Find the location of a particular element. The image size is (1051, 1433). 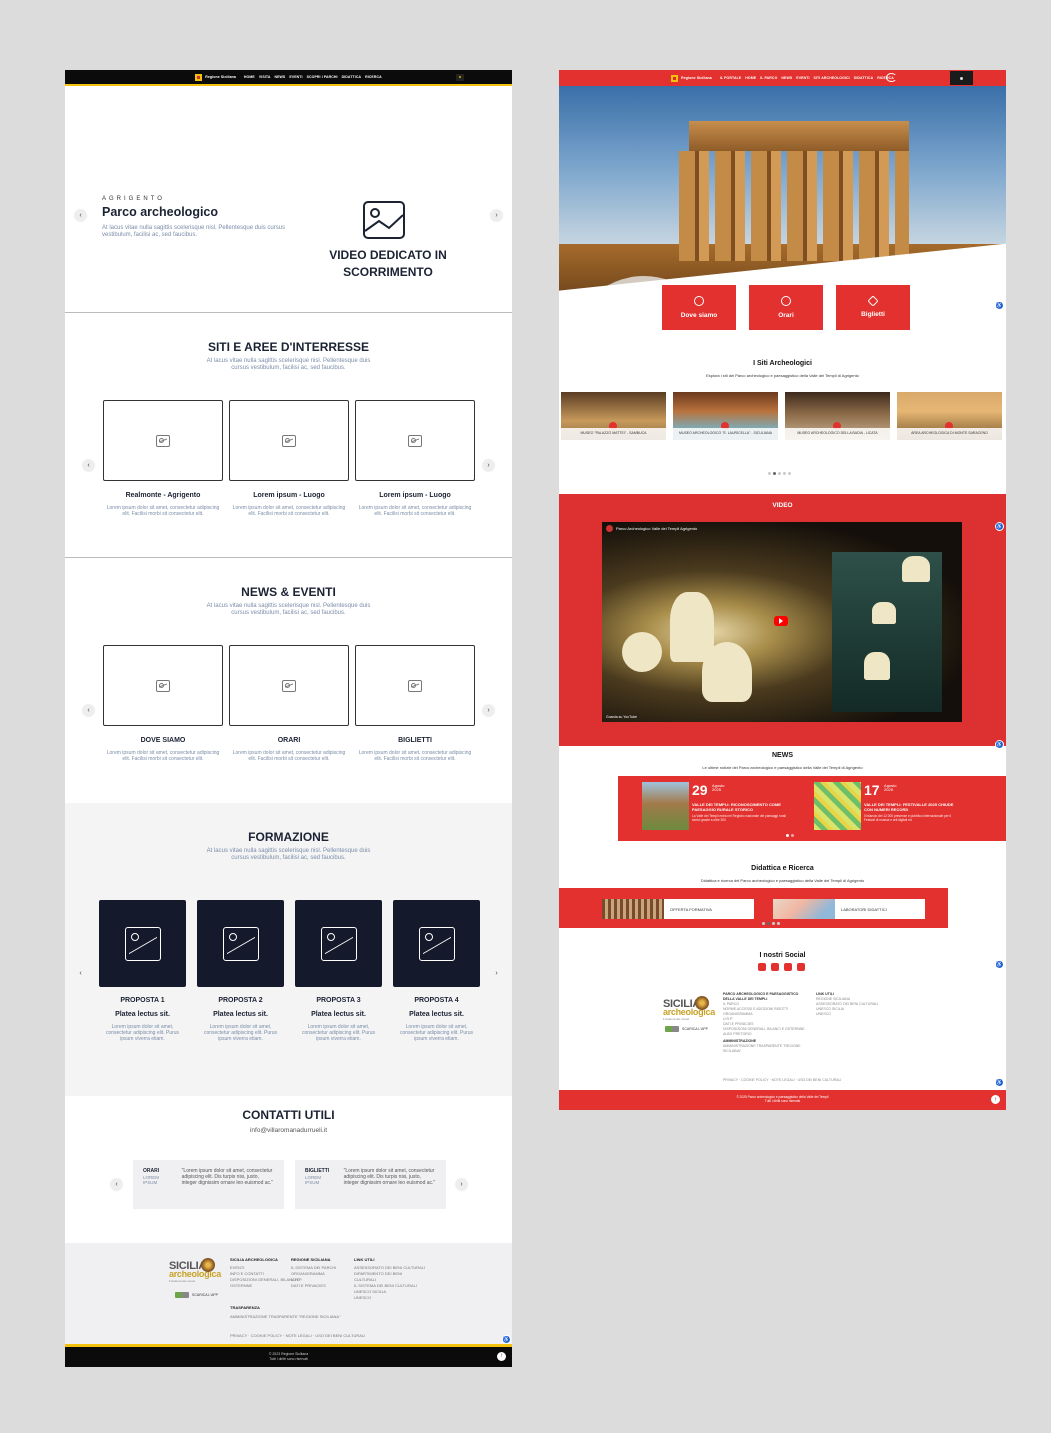

site-card-label: AREA ARCHEOLOGICA DI MONTE SARACENO is located at coordinates (949, 434).